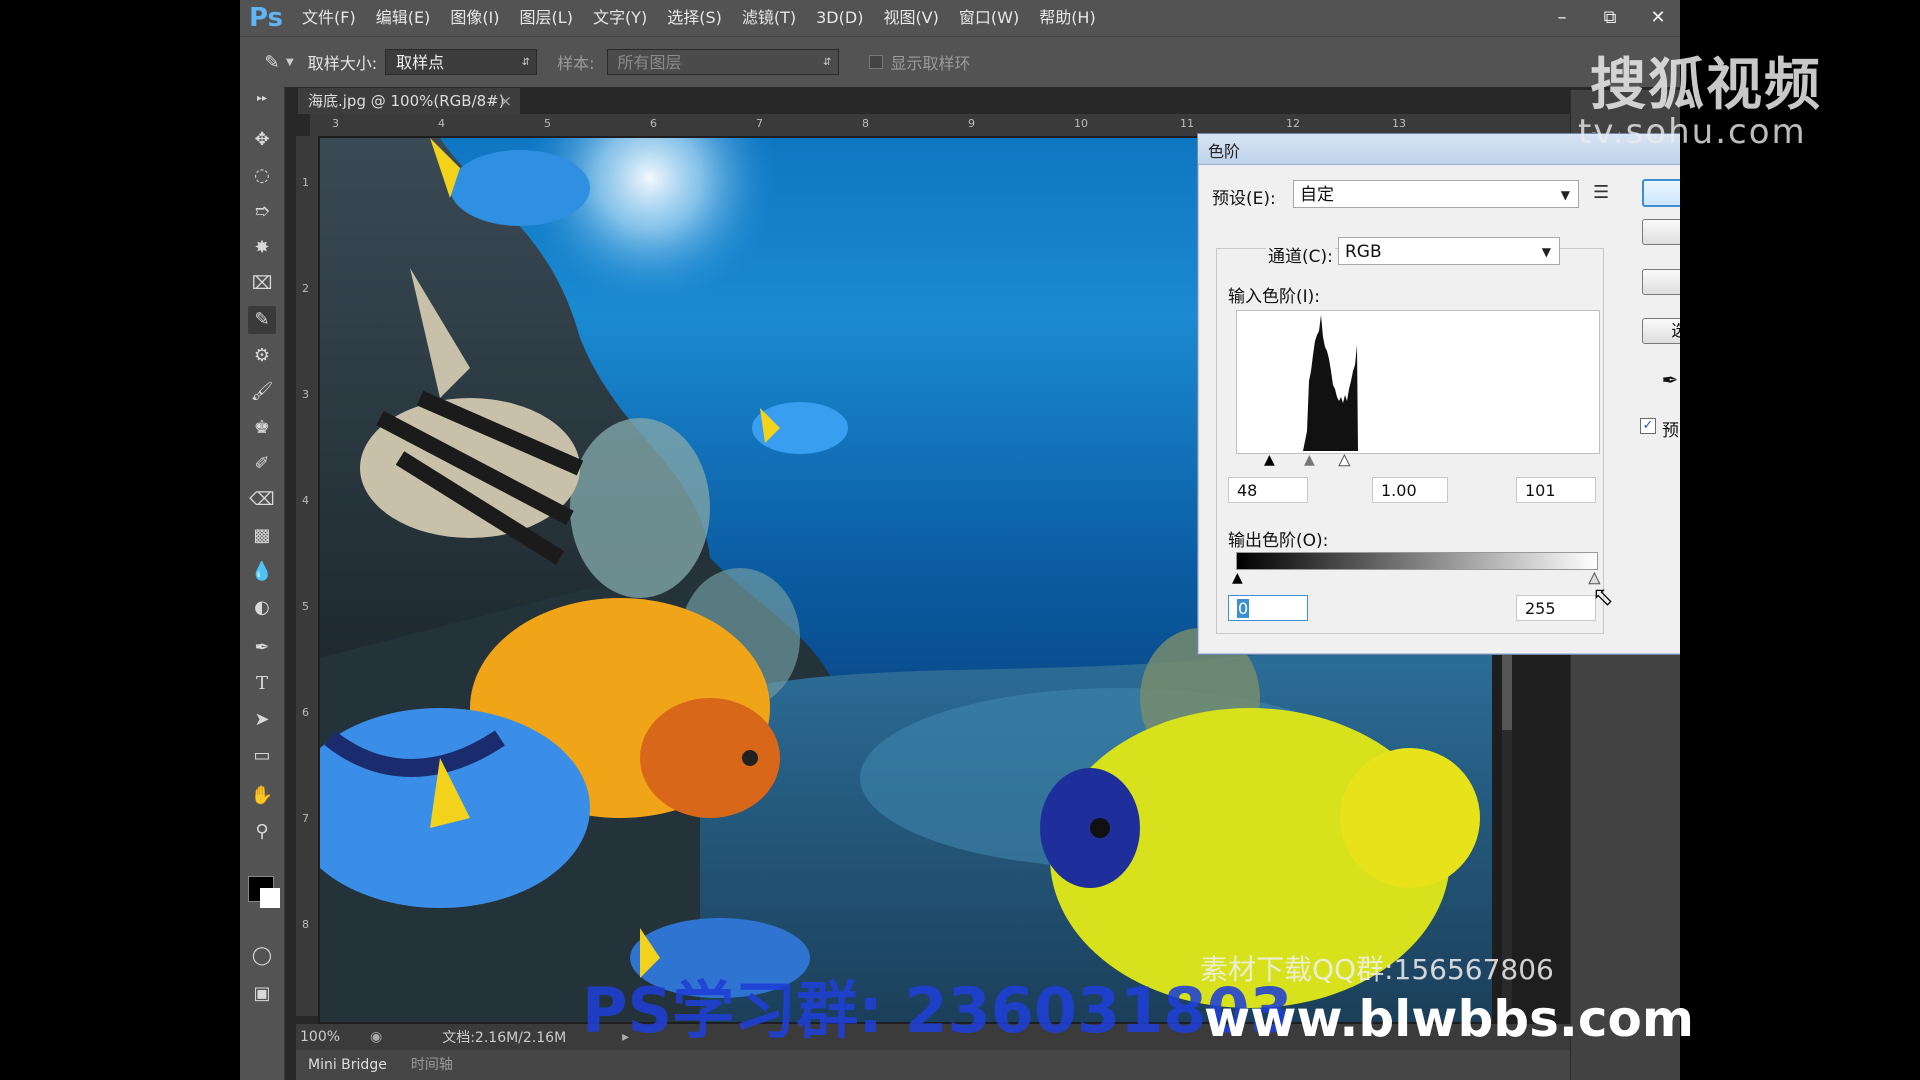 The width and height of the screenshot is (1920, 1080). I want to click on auto-button: 自动(A), so click(1661, 282).